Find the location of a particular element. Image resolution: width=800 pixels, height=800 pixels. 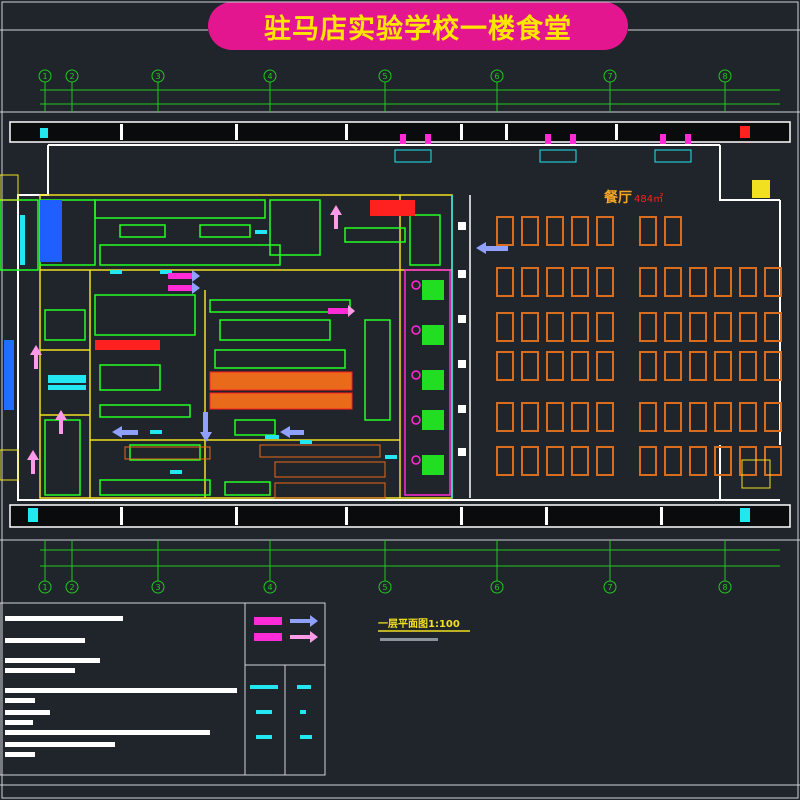

dining-hall-label: 餐厅 is located at coordinates (617, 197).